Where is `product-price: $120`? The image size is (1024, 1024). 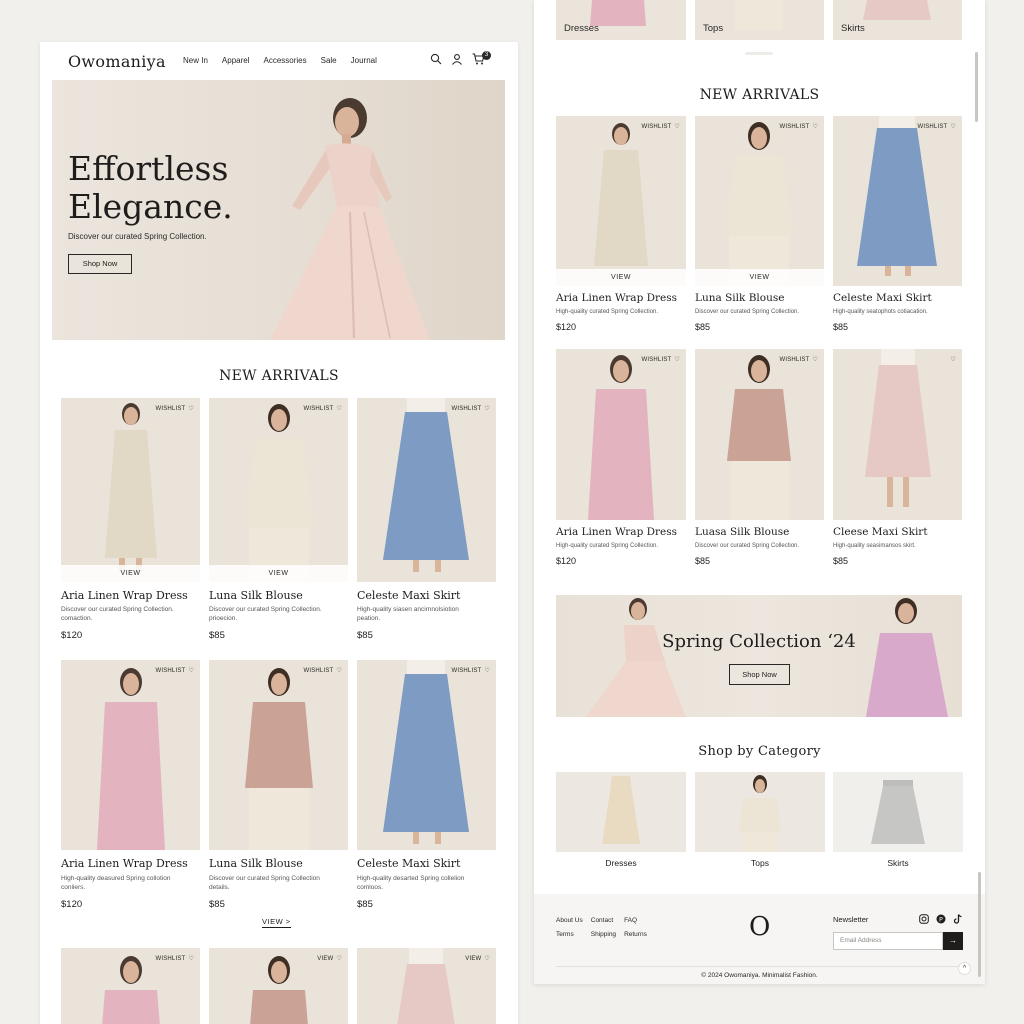 product-price: $120 is located at coordinates (72, 635).